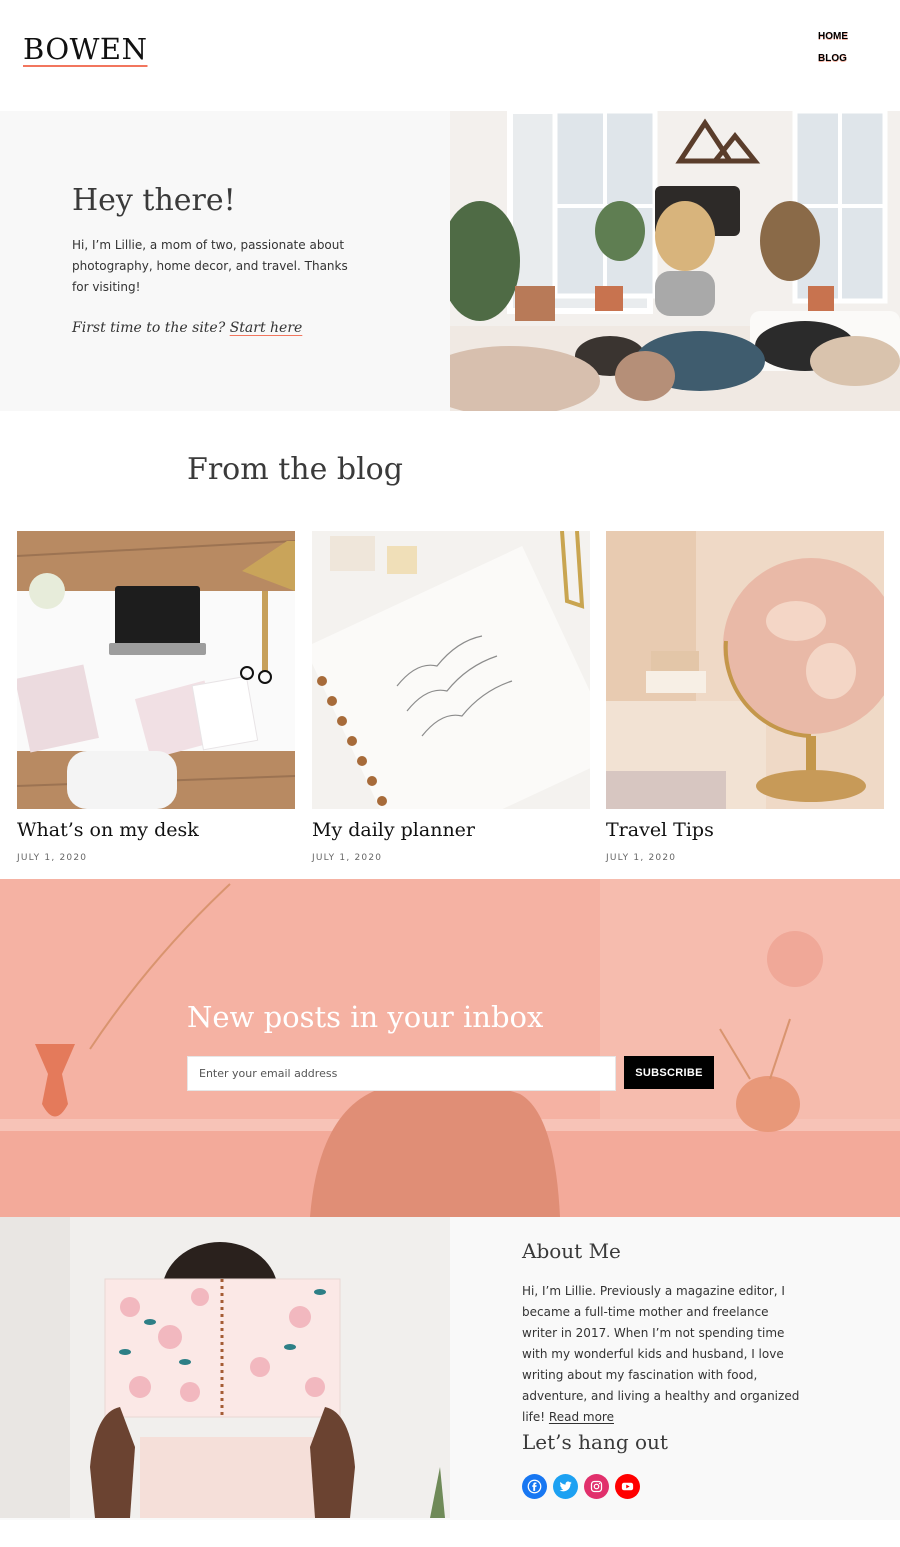 The width and height of the screenshot is (900, 1547). I want to click on blog-post-card: My daily planner JULY 1, 2020, so click(451, 697).